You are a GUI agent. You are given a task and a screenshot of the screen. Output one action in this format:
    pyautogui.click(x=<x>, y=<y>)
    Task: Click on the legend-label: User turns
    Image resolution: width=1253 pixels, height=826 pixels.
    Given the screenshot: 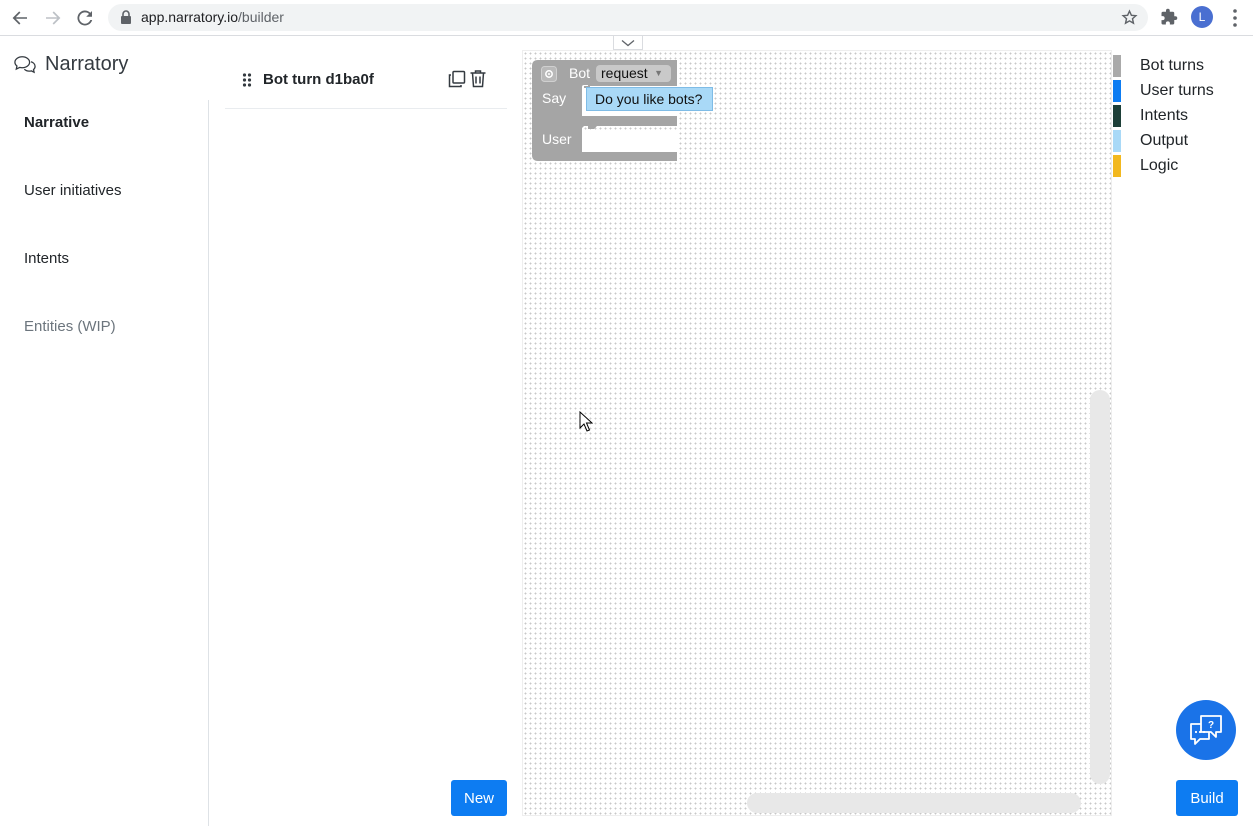 What is the action you would take?
    pyautogui.click(x=1177, y=90)
    